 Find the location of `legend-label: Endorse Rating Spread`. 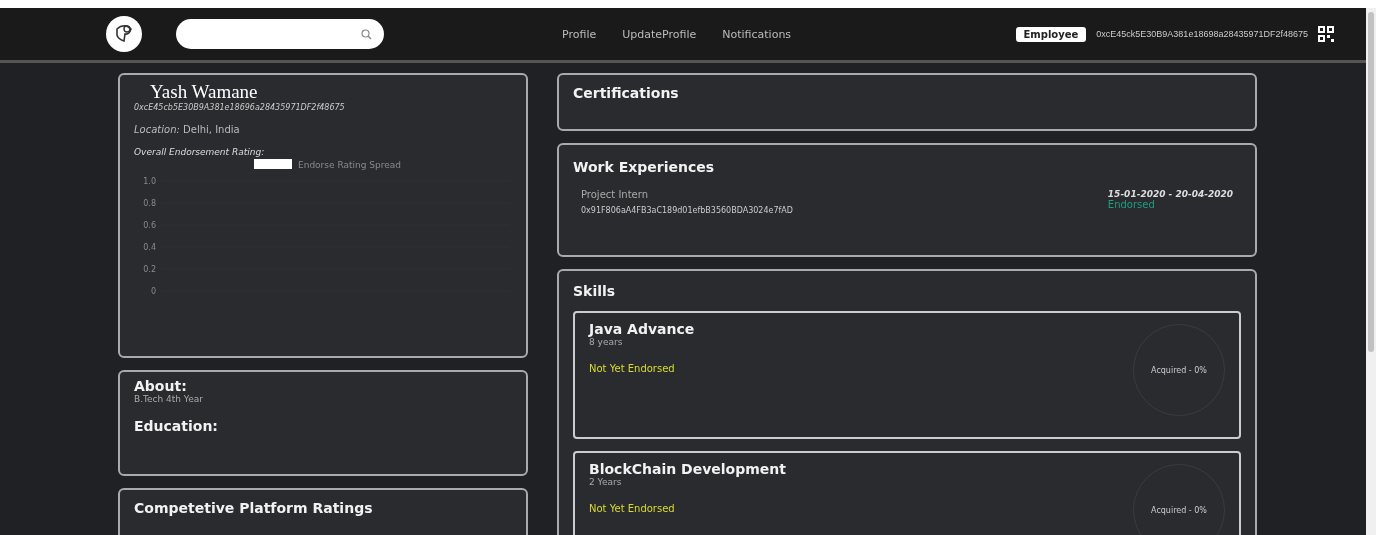

legend-label: Endorse Rating Spread is located at coordinates (349, 165).